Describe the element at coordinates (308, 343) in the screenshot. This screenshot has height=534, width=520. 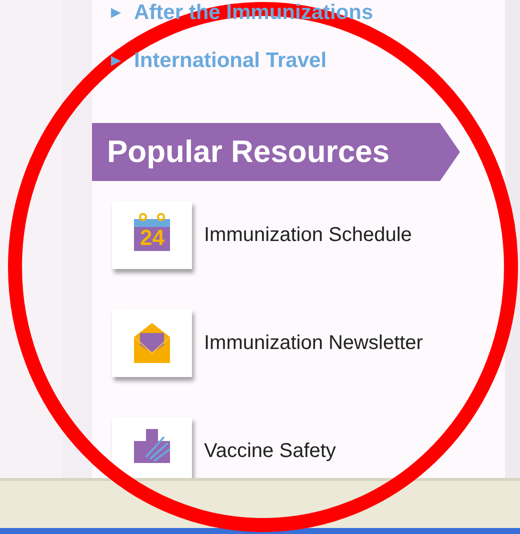
I see `resource-link: Immunization Newsletter` at that location.